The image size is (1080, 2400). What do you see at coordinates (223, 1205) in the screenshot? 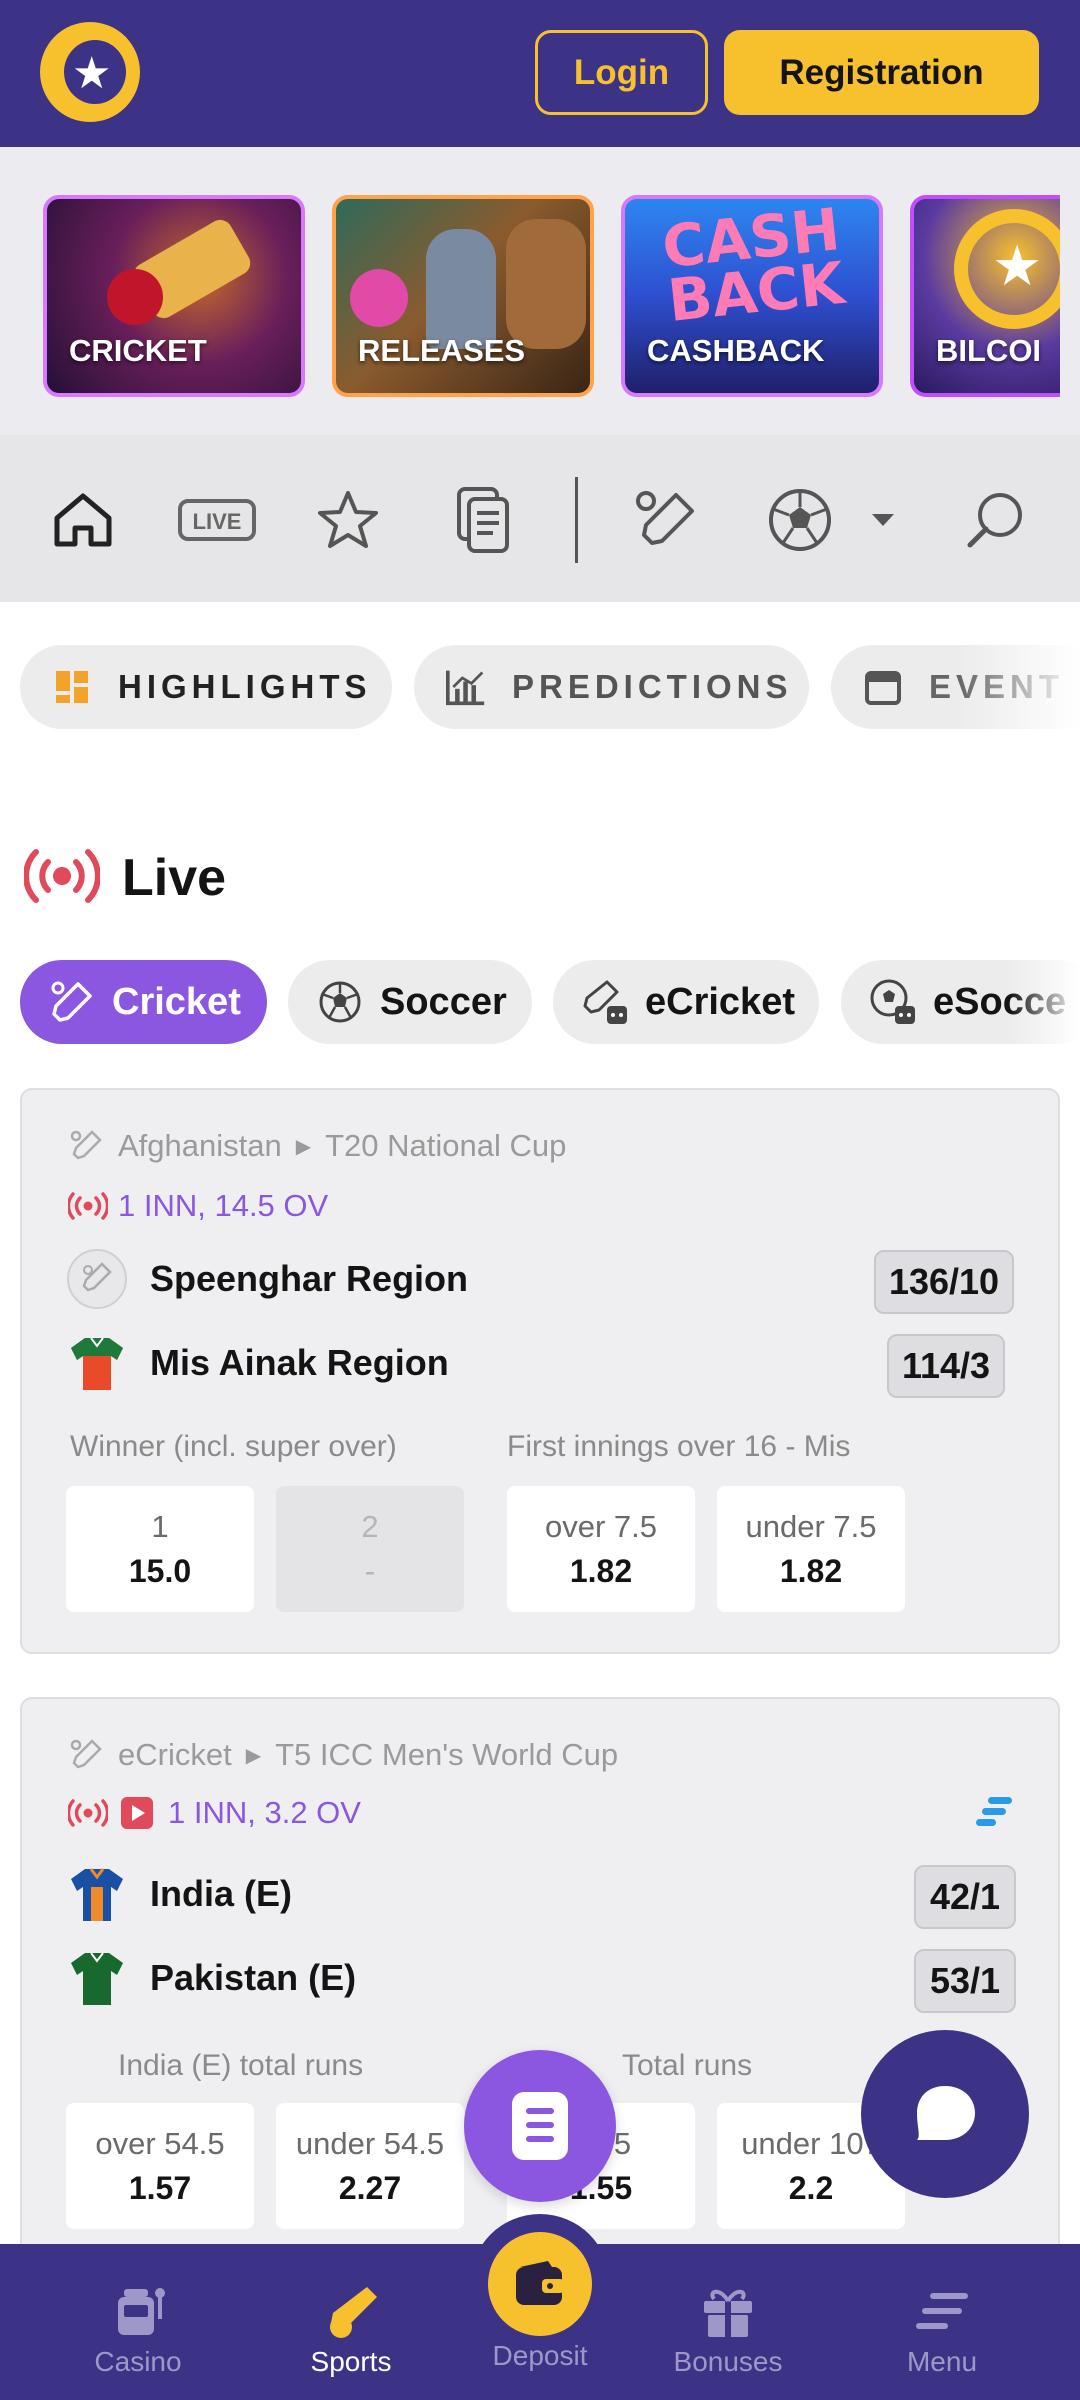
I see `event-status-text: 1 INN, 14.5 OV` at bounding box center [223, 1205].